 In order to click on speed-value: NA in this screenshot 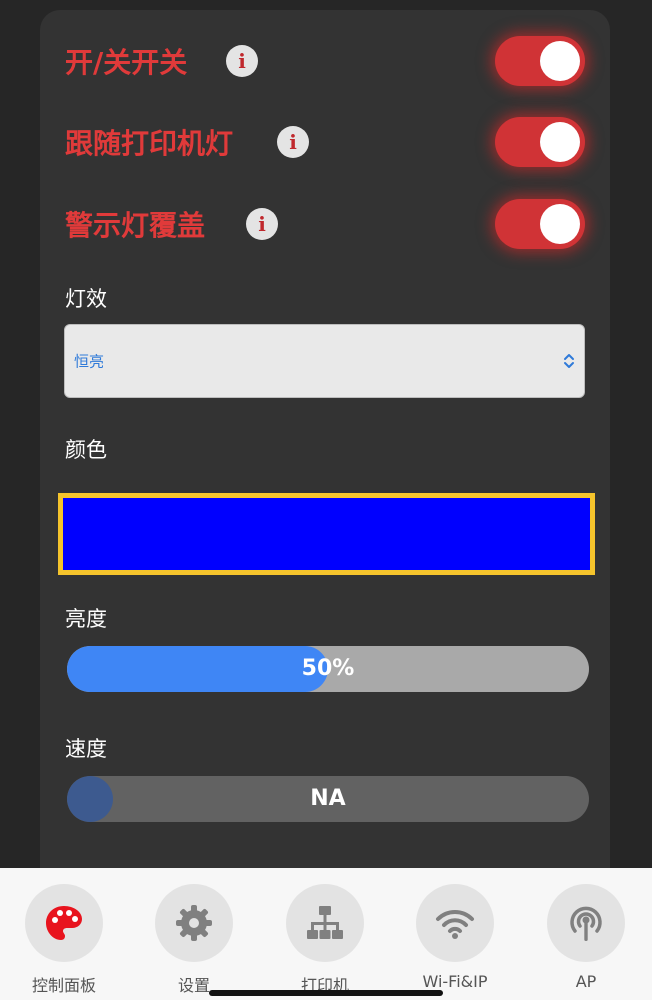, I will do `click(328, 798)`.